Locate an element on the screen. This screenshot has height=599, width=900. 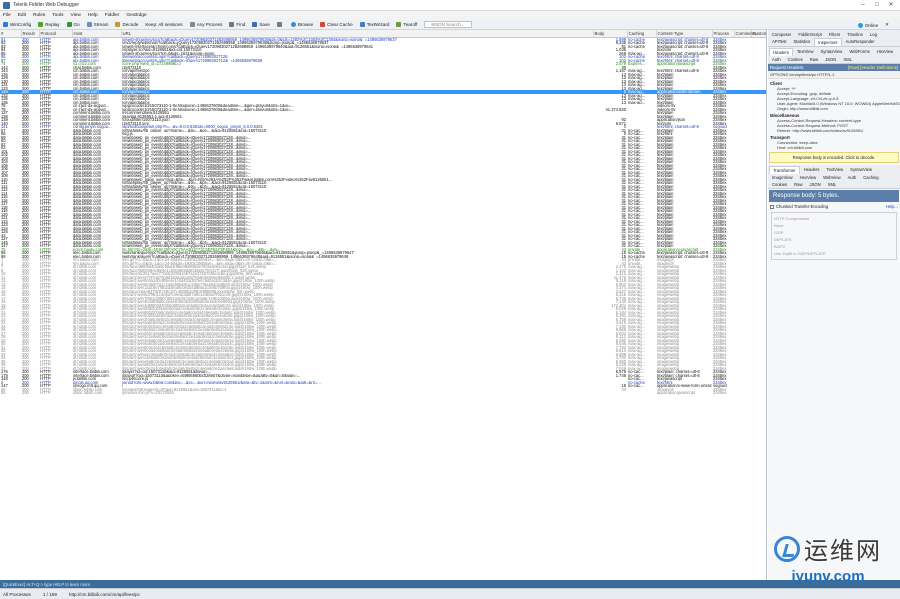
col-content-type: Content-Type is located at coordinates (684, 34).